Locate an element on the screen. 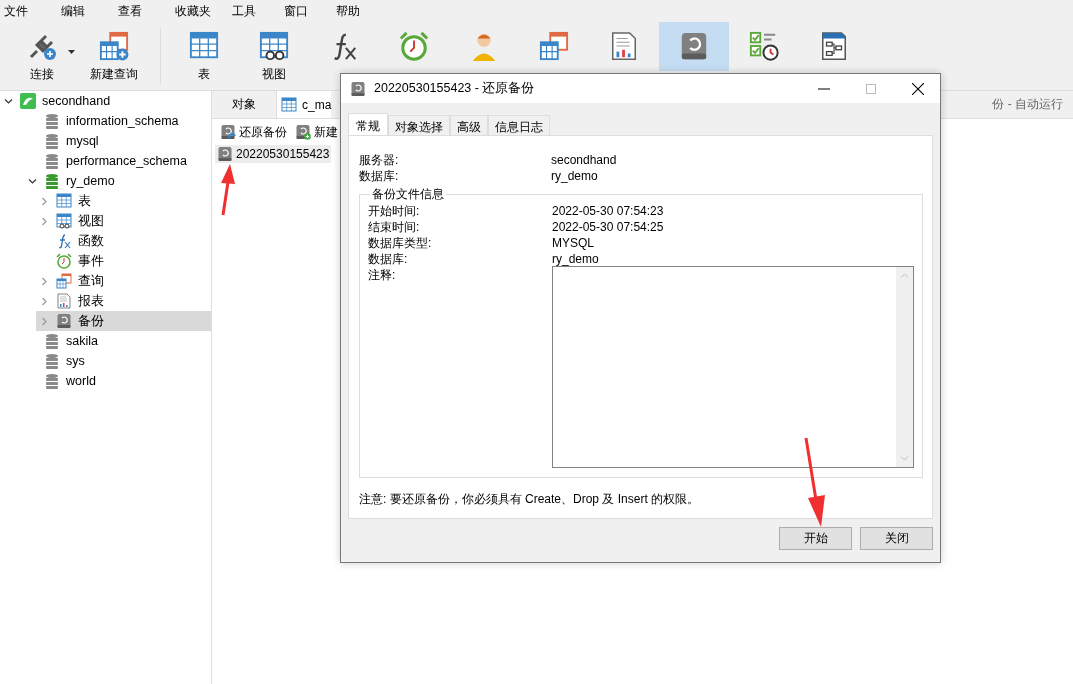  field-value: secondhand is located at coordinates (584, 160).